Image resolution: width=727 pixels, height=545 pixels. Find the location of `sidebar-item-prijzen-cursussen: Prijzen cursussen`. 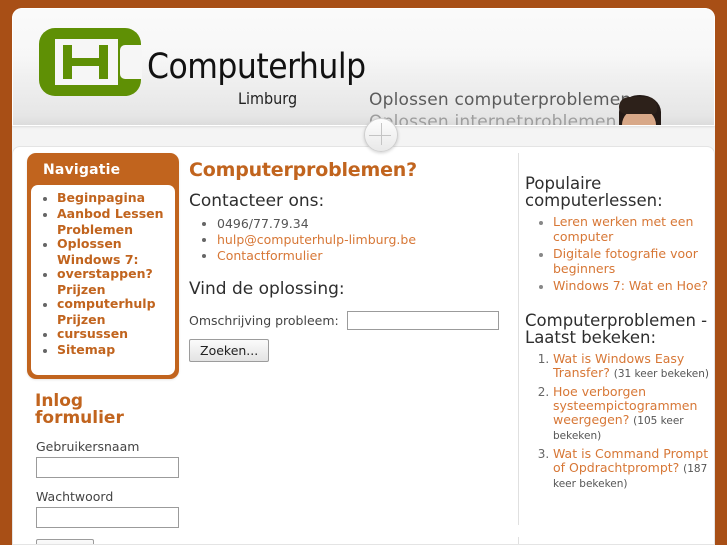

sidebar-item-prijzen-cursussen: Prijzen cursussen is located at coordinates (114, 327).